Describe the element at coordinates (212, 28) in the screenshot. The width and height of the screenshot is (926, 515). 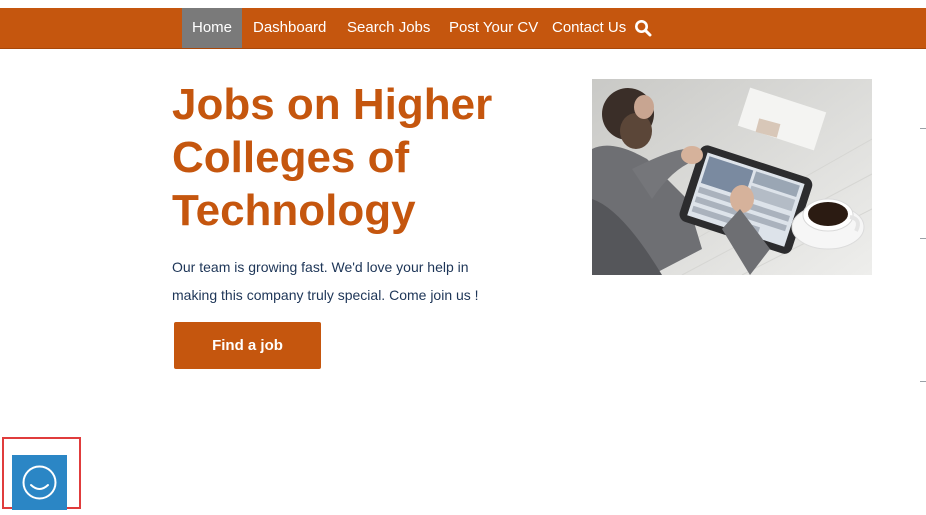
I see `nav-home: Home` at that location.